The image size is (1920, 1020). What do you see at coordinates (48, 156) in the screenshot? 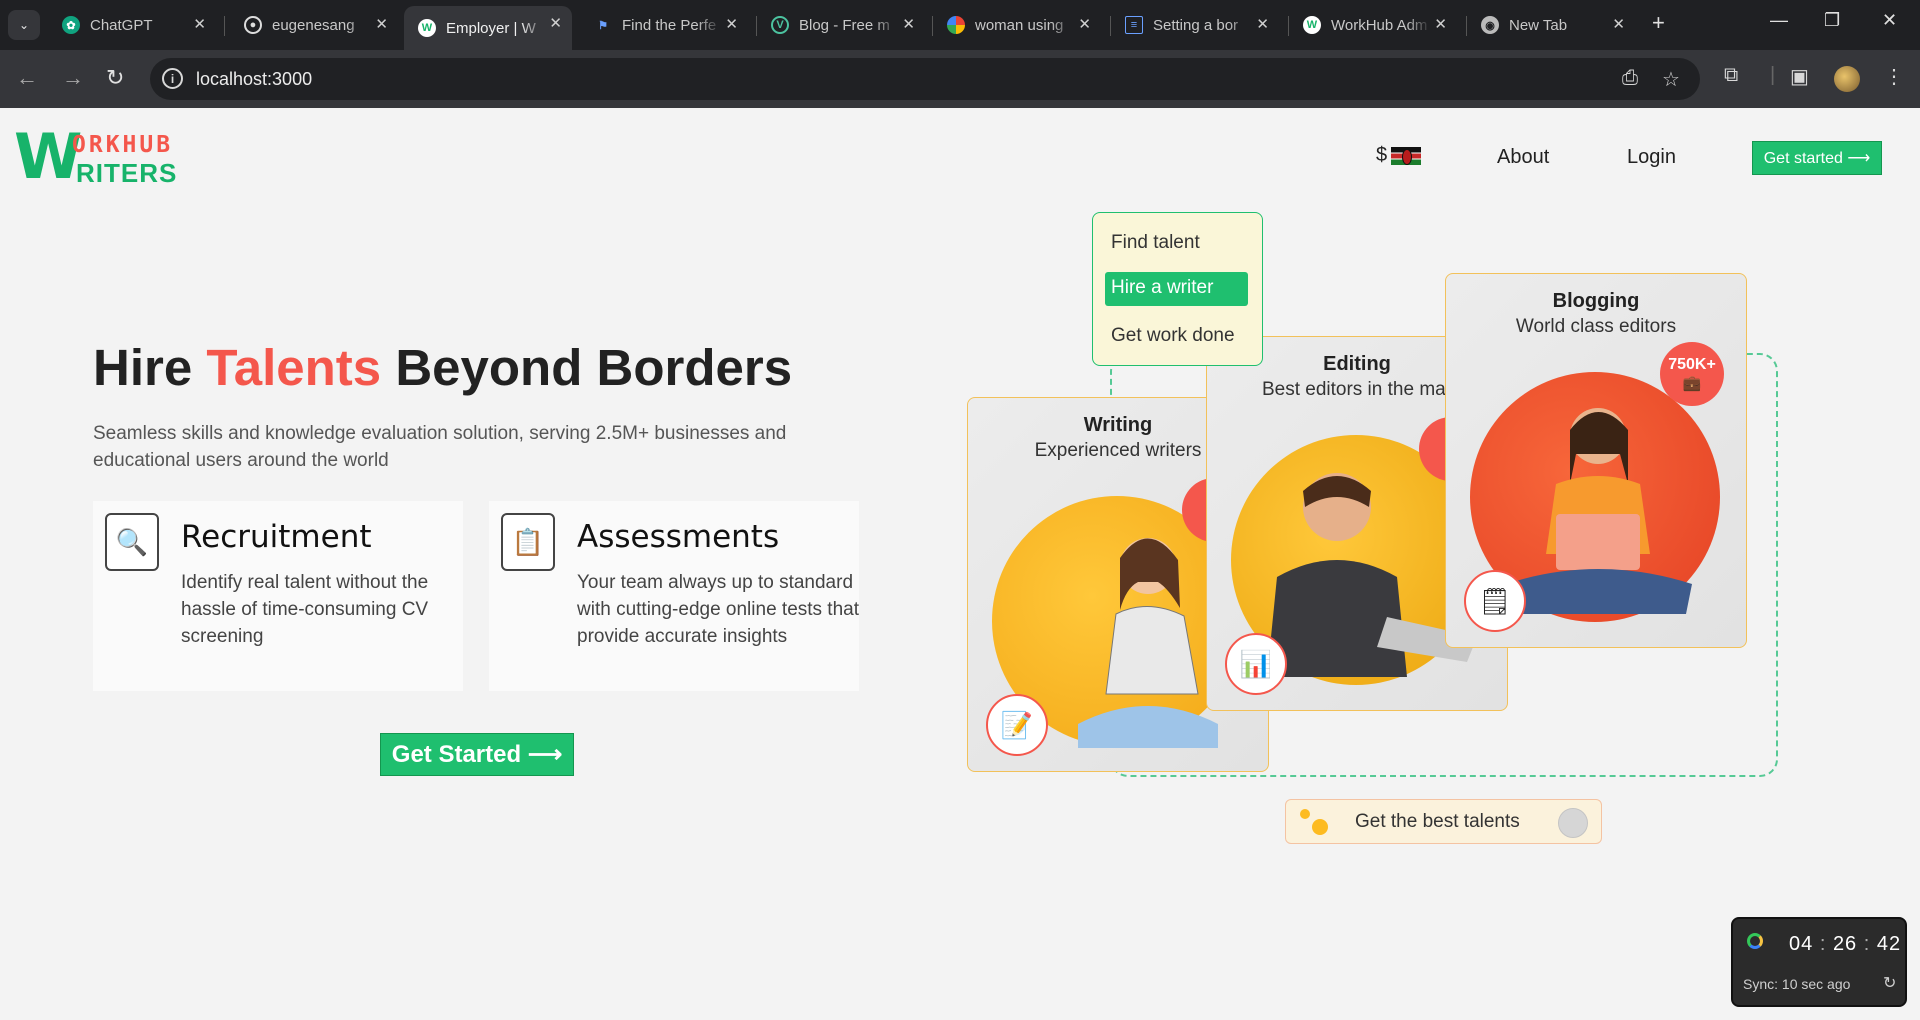
I see `logo-mark: W` at bounding box center [48, 156].